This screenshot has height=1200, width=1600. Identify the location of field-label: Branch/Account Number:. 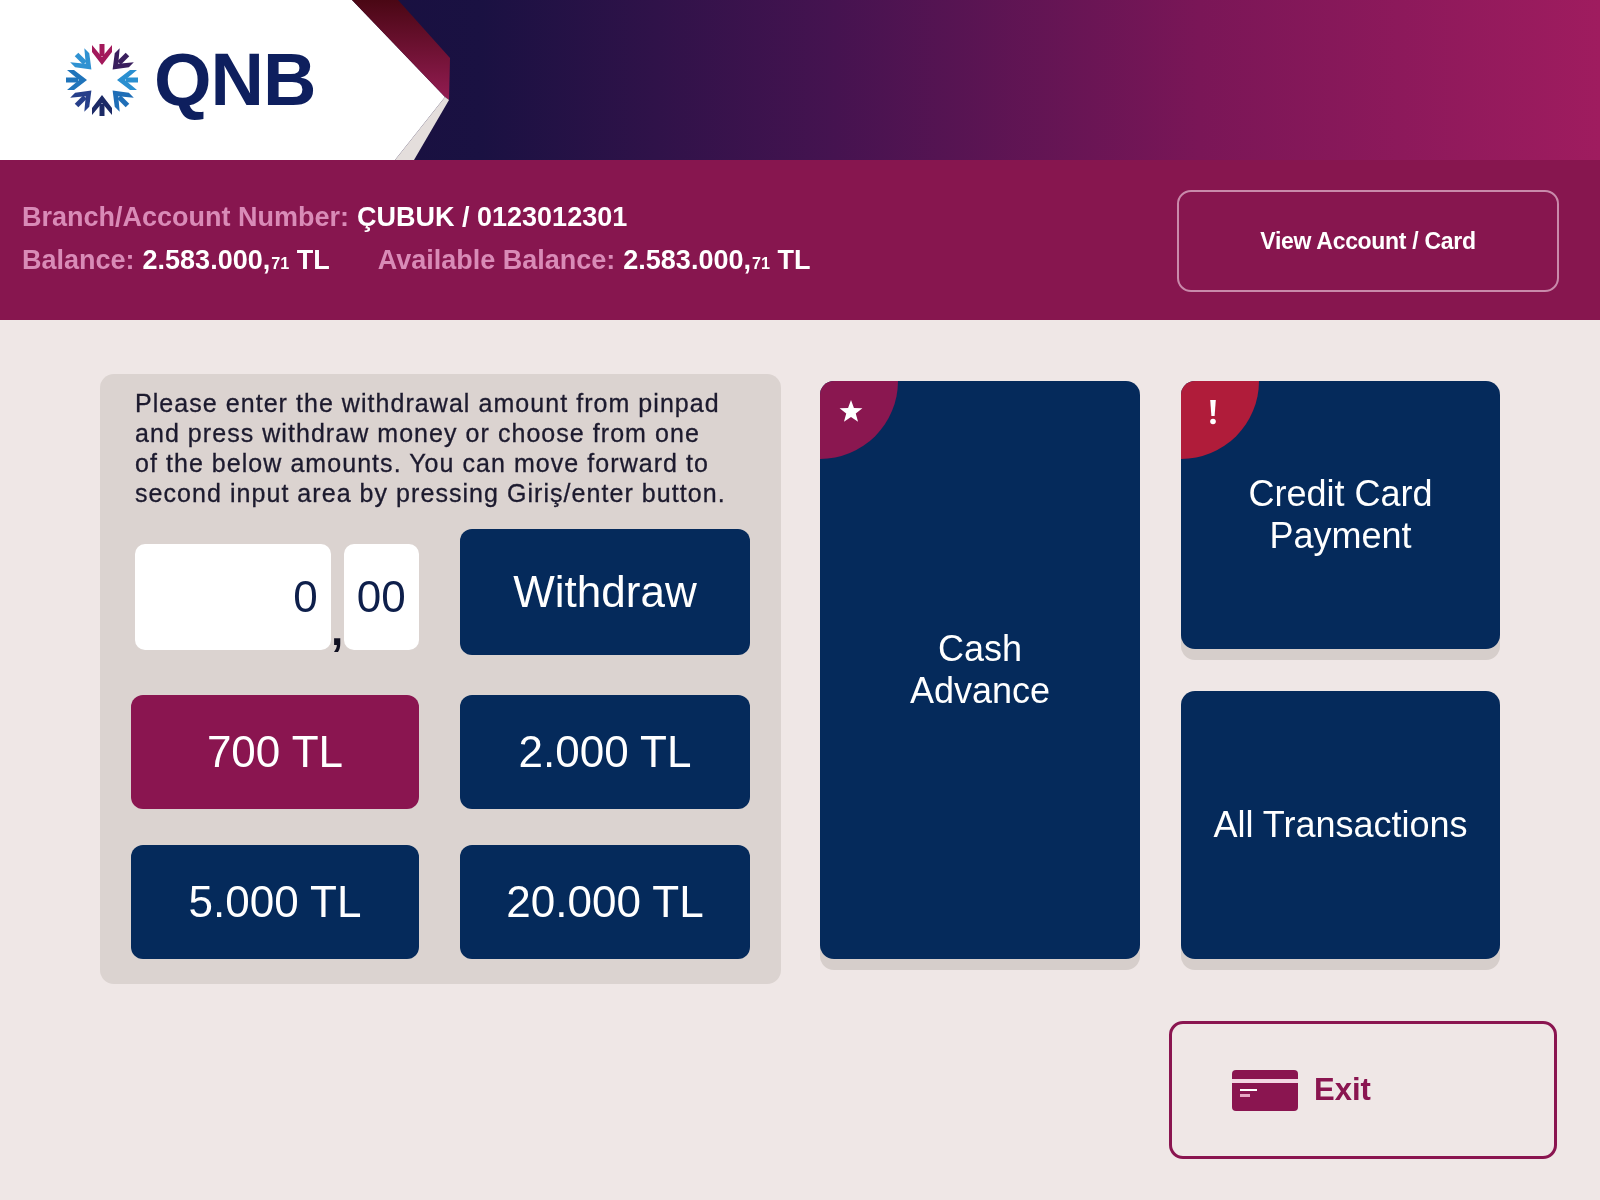
(186, 216).